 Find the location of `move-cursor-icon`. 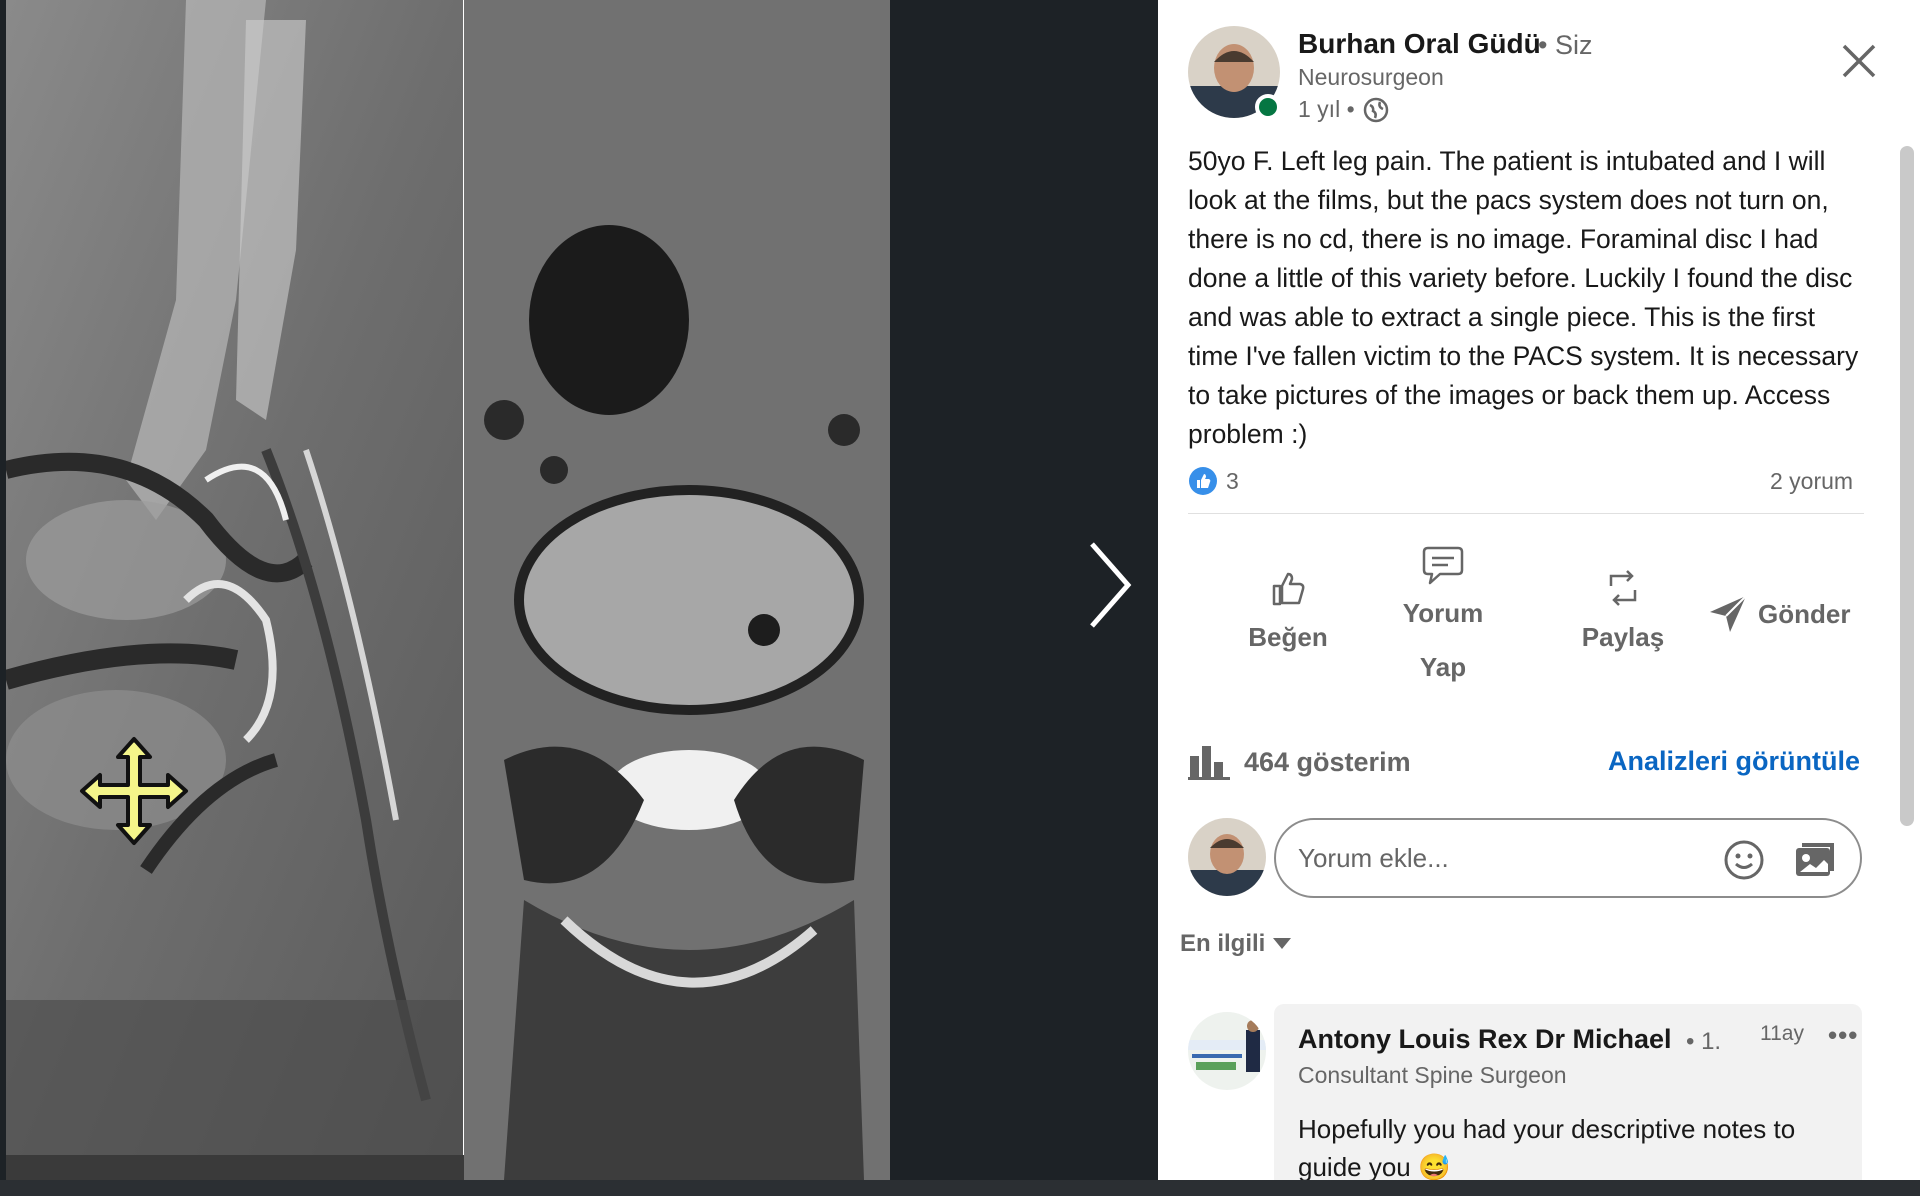

move-cursor-icon is located at coordinates (134, 791).